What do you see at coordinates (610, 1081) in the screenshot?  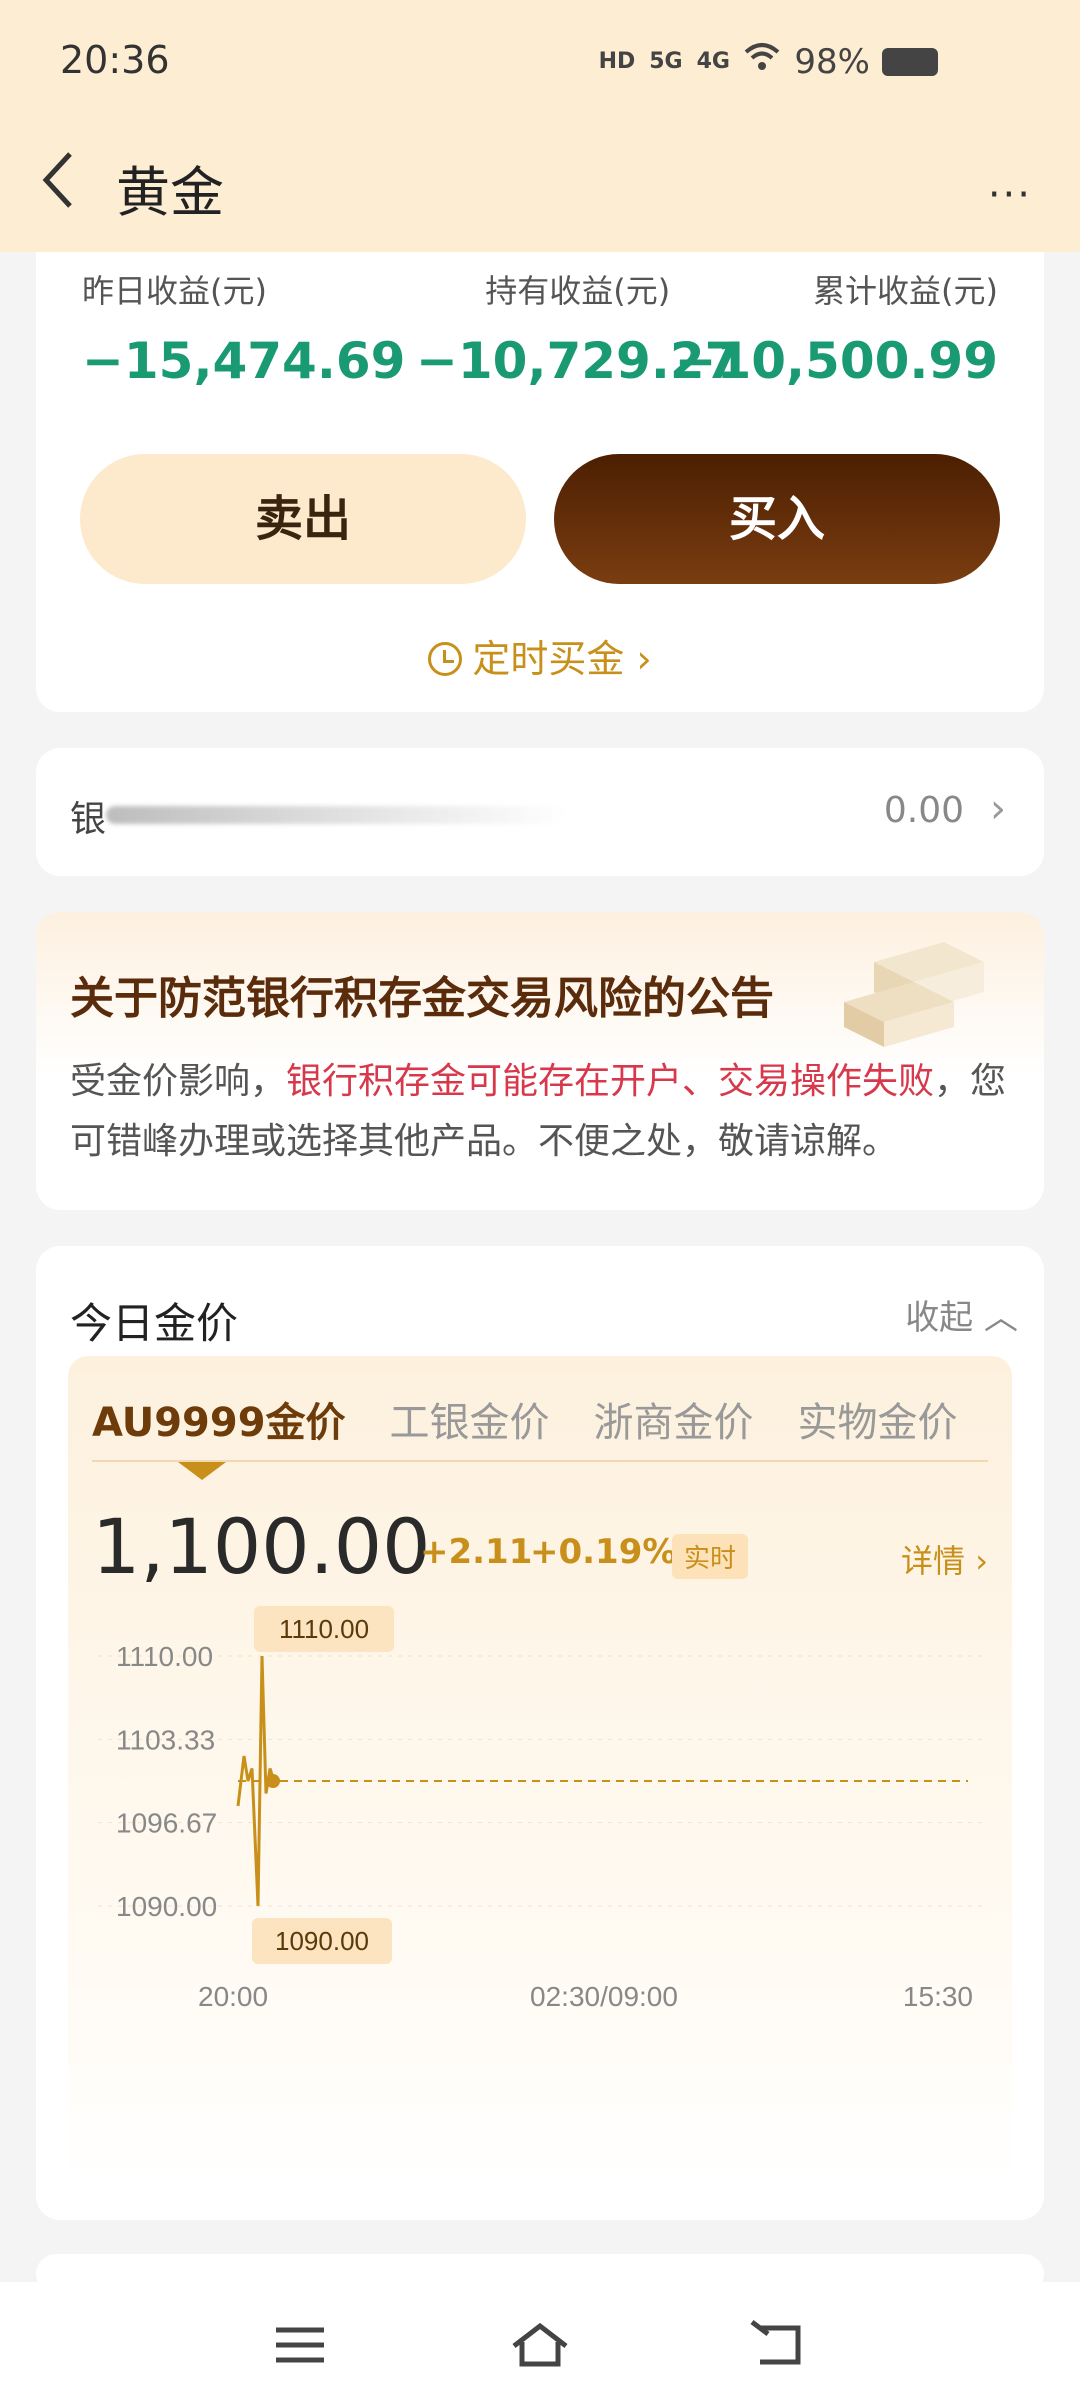 I see `notice-body-highlight: 银行积存金可能存在开户、交易操作失败` at bounding box center [610, 1081].